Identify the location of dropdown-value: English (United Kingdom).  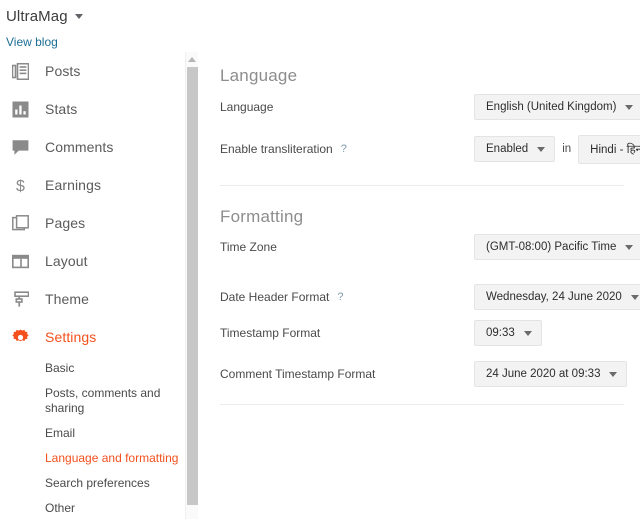
(551, 107).